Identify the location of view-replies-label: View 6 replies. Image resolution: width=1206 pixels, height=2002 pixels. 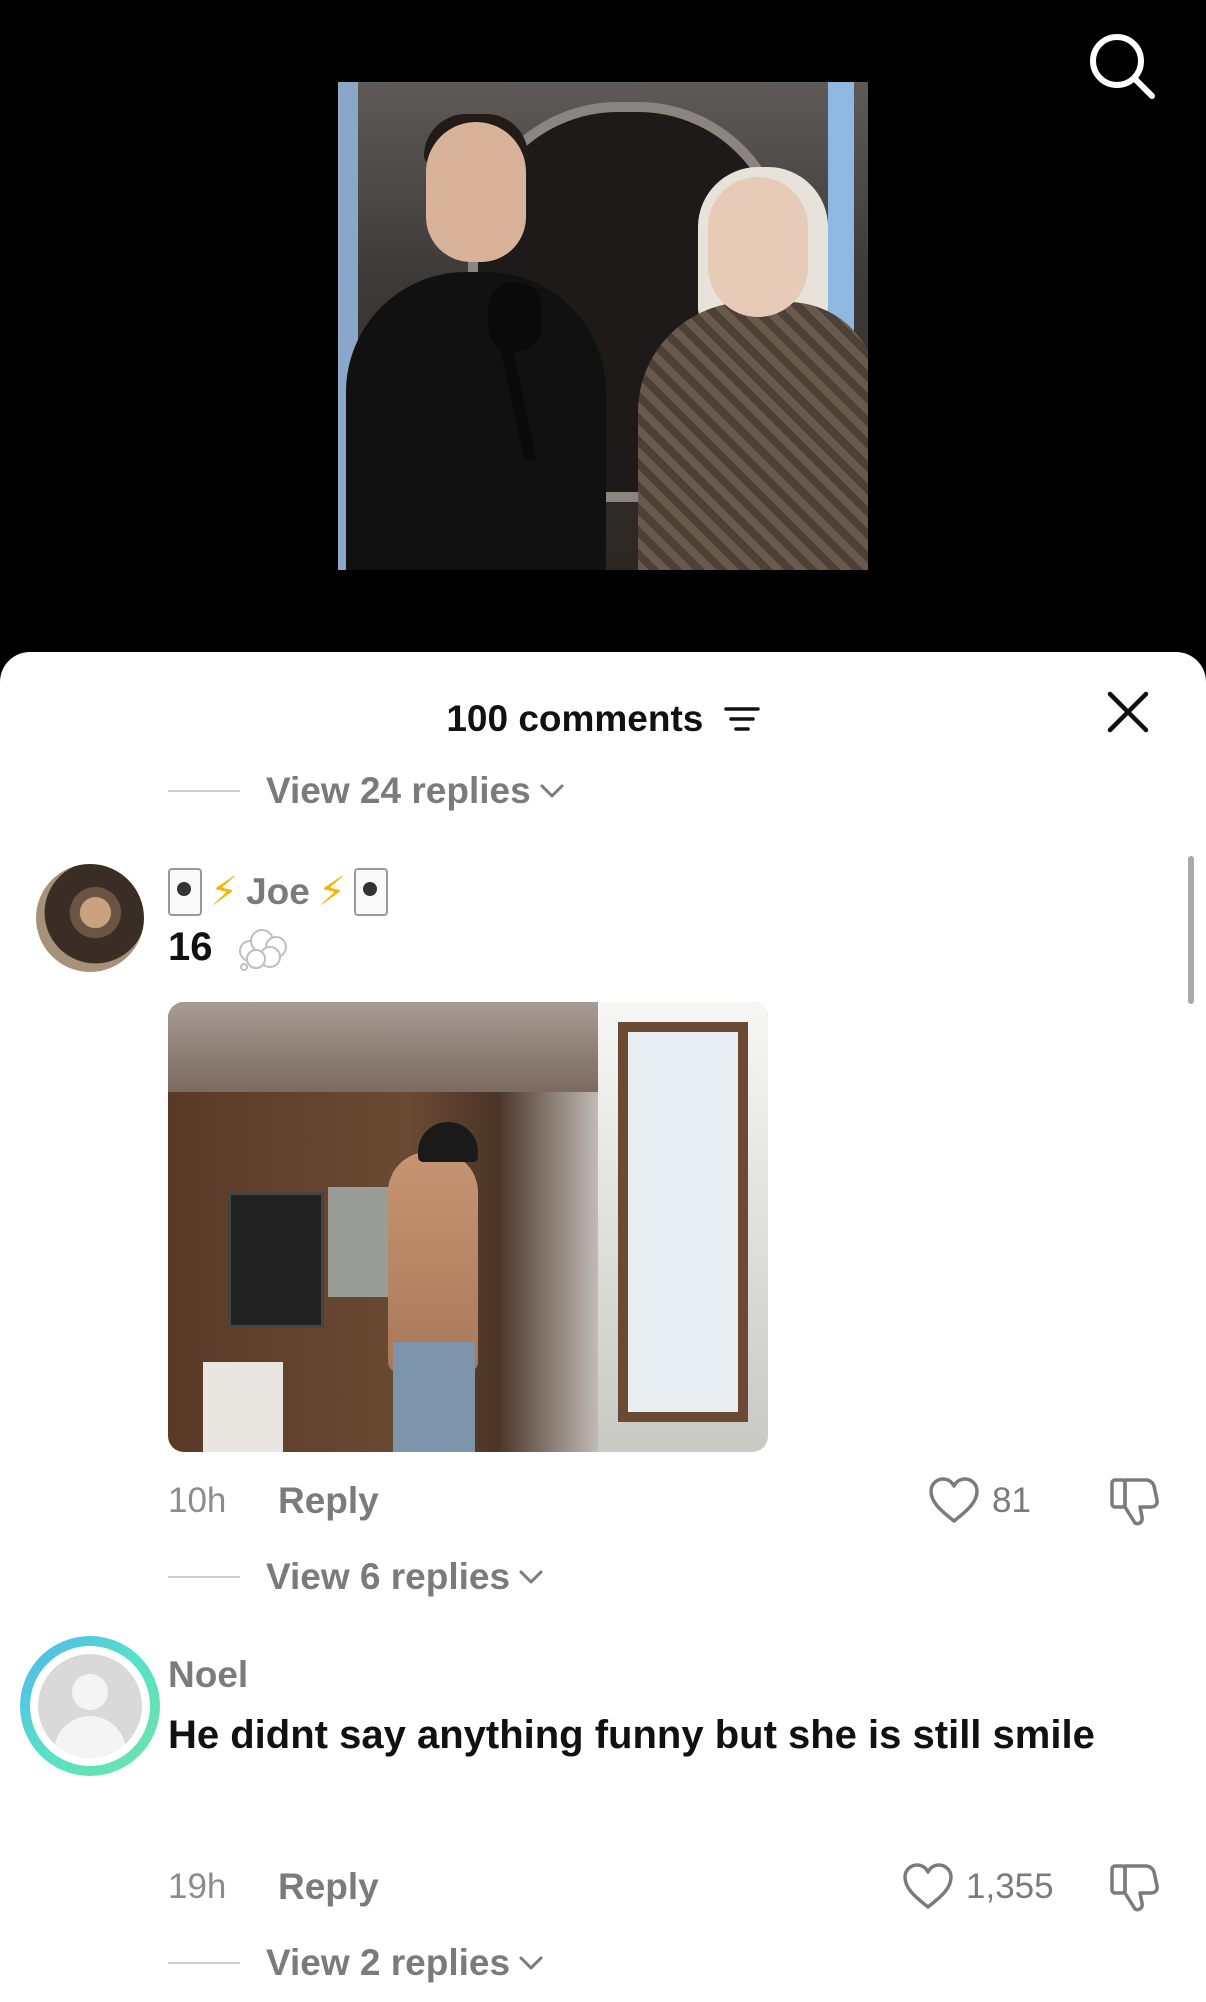
(388, 1576).